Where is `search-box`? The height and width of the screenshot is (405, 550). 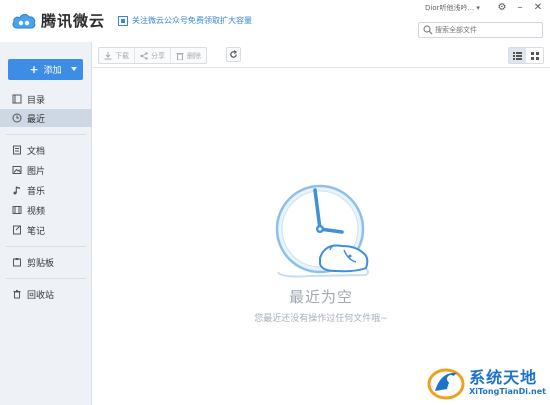 search-box is located at coordinates (480, 30).